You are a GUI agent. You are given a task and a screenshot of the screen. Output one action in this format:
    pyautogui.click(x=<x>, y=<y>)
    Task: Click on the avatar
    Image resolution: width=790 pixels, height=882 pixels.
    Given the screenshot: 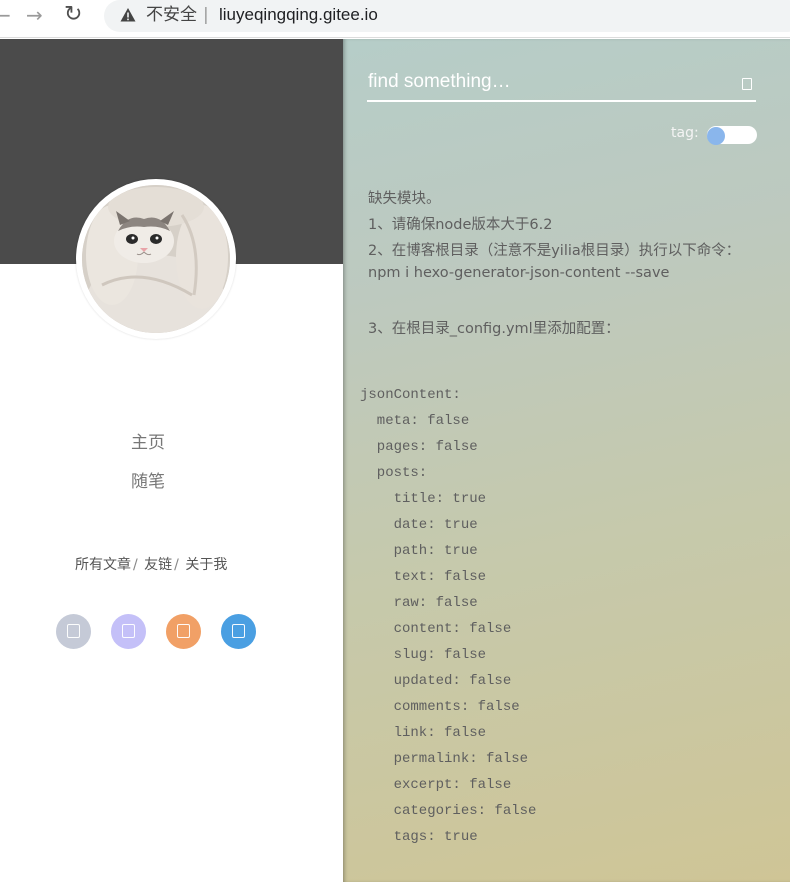 What is the action you would take?
    pyautogui.click(x=156, y=259)
    